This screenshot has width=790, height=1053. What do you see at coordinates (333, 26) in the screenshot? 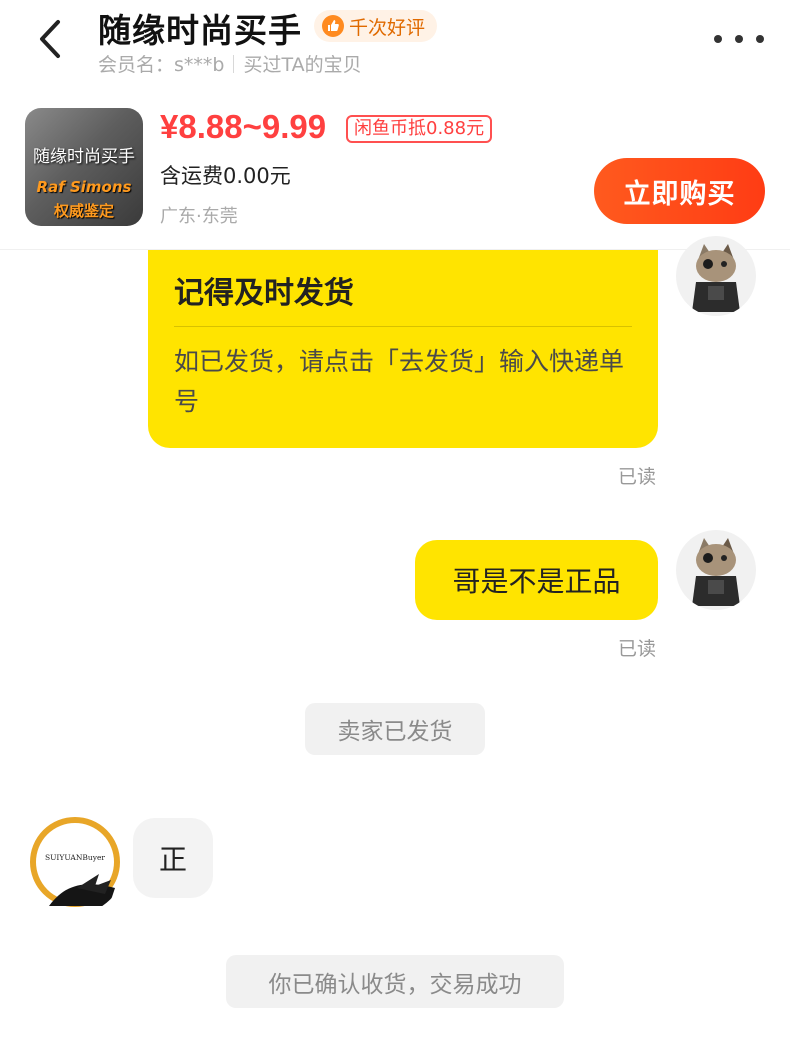
I see `thumbs-up-icon` at bounding box center [333, 26].